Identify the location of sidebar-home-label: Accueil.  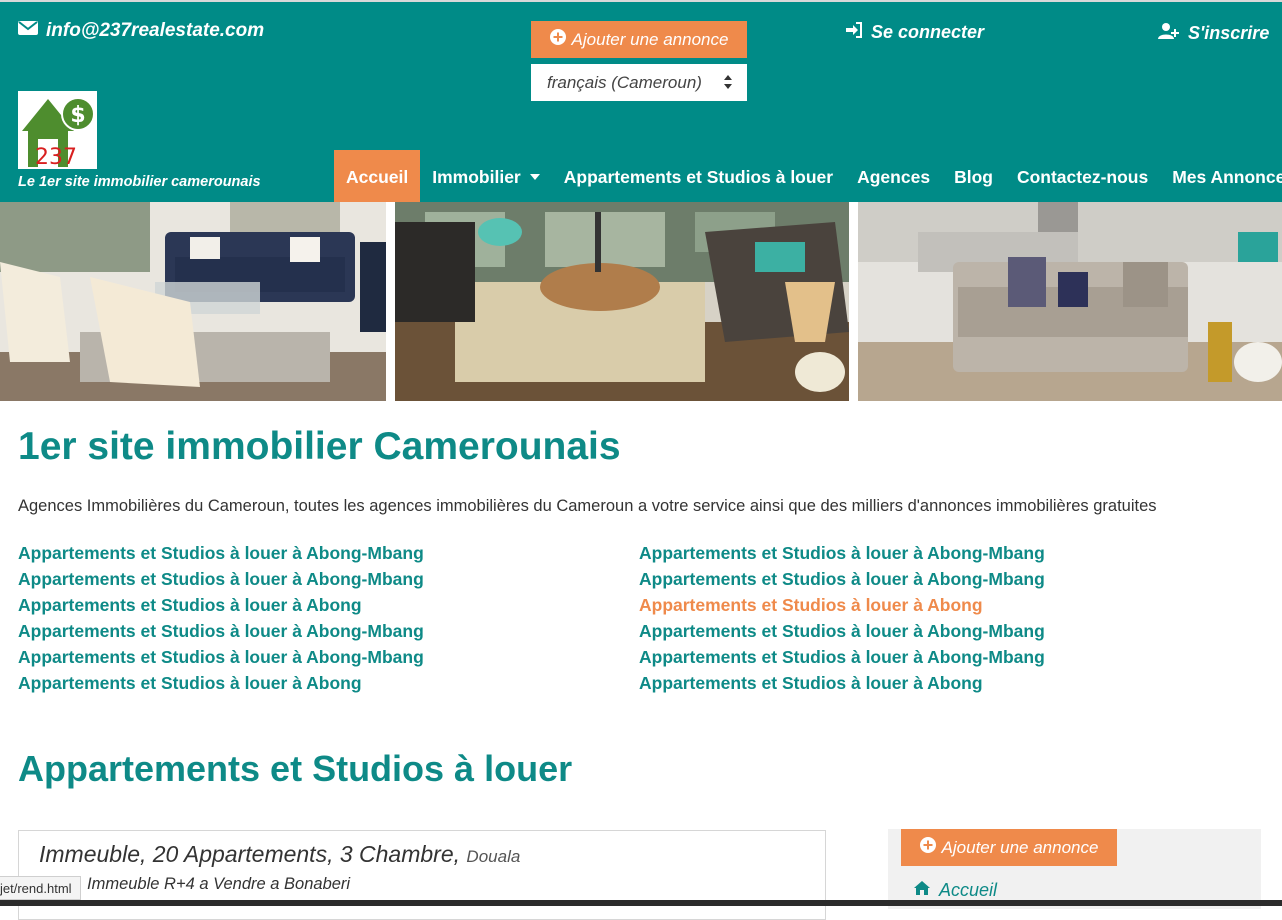
(968, 890).